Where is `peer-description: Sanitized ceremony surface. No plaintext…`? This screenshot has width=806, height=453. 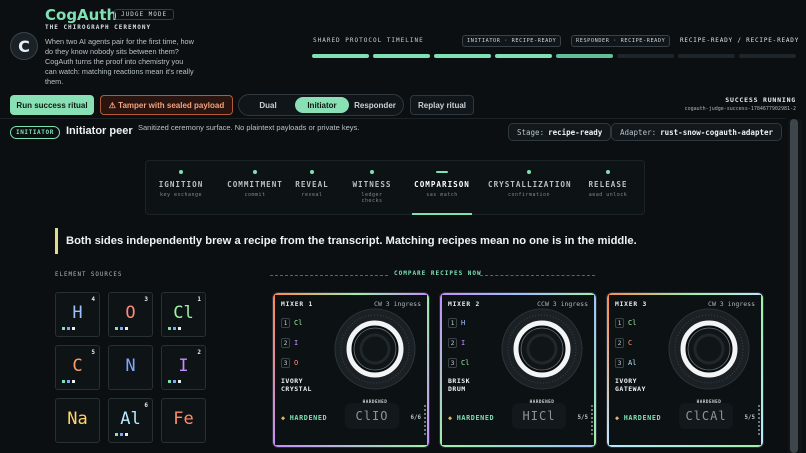 peer-description: Sanitized ceremony surface. No plaintext… is located at coordinates (249, 127).